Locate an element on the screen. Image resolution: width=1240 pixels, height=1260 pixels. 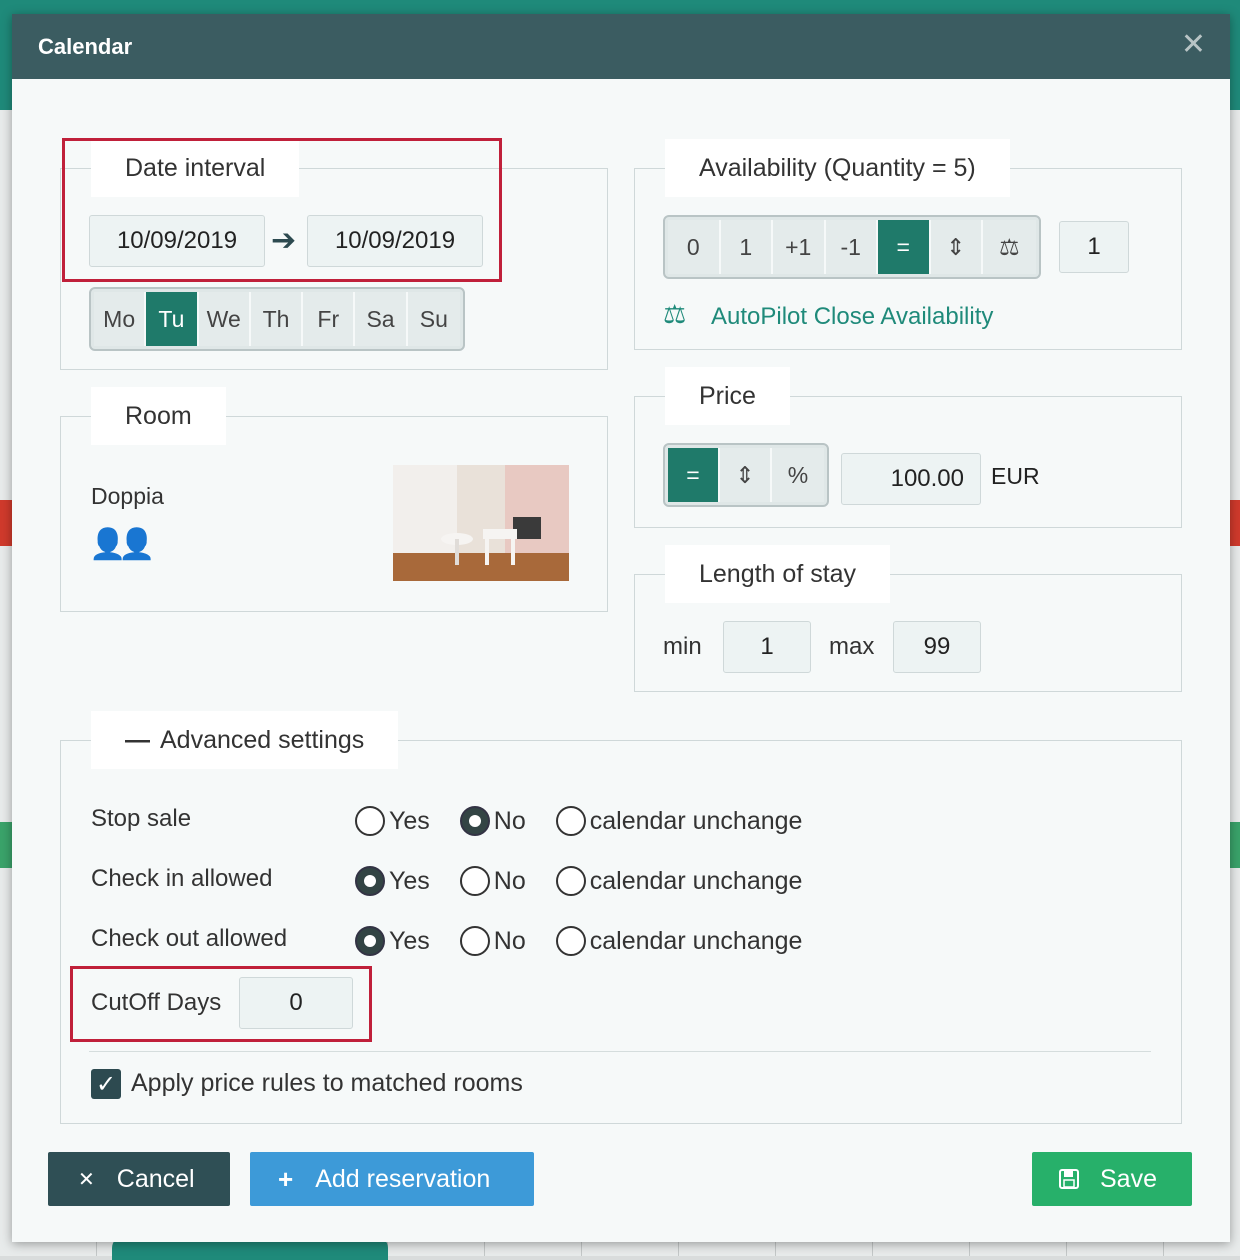
price-operation-selector: = ⇕% is located at coordinates (746, 475).